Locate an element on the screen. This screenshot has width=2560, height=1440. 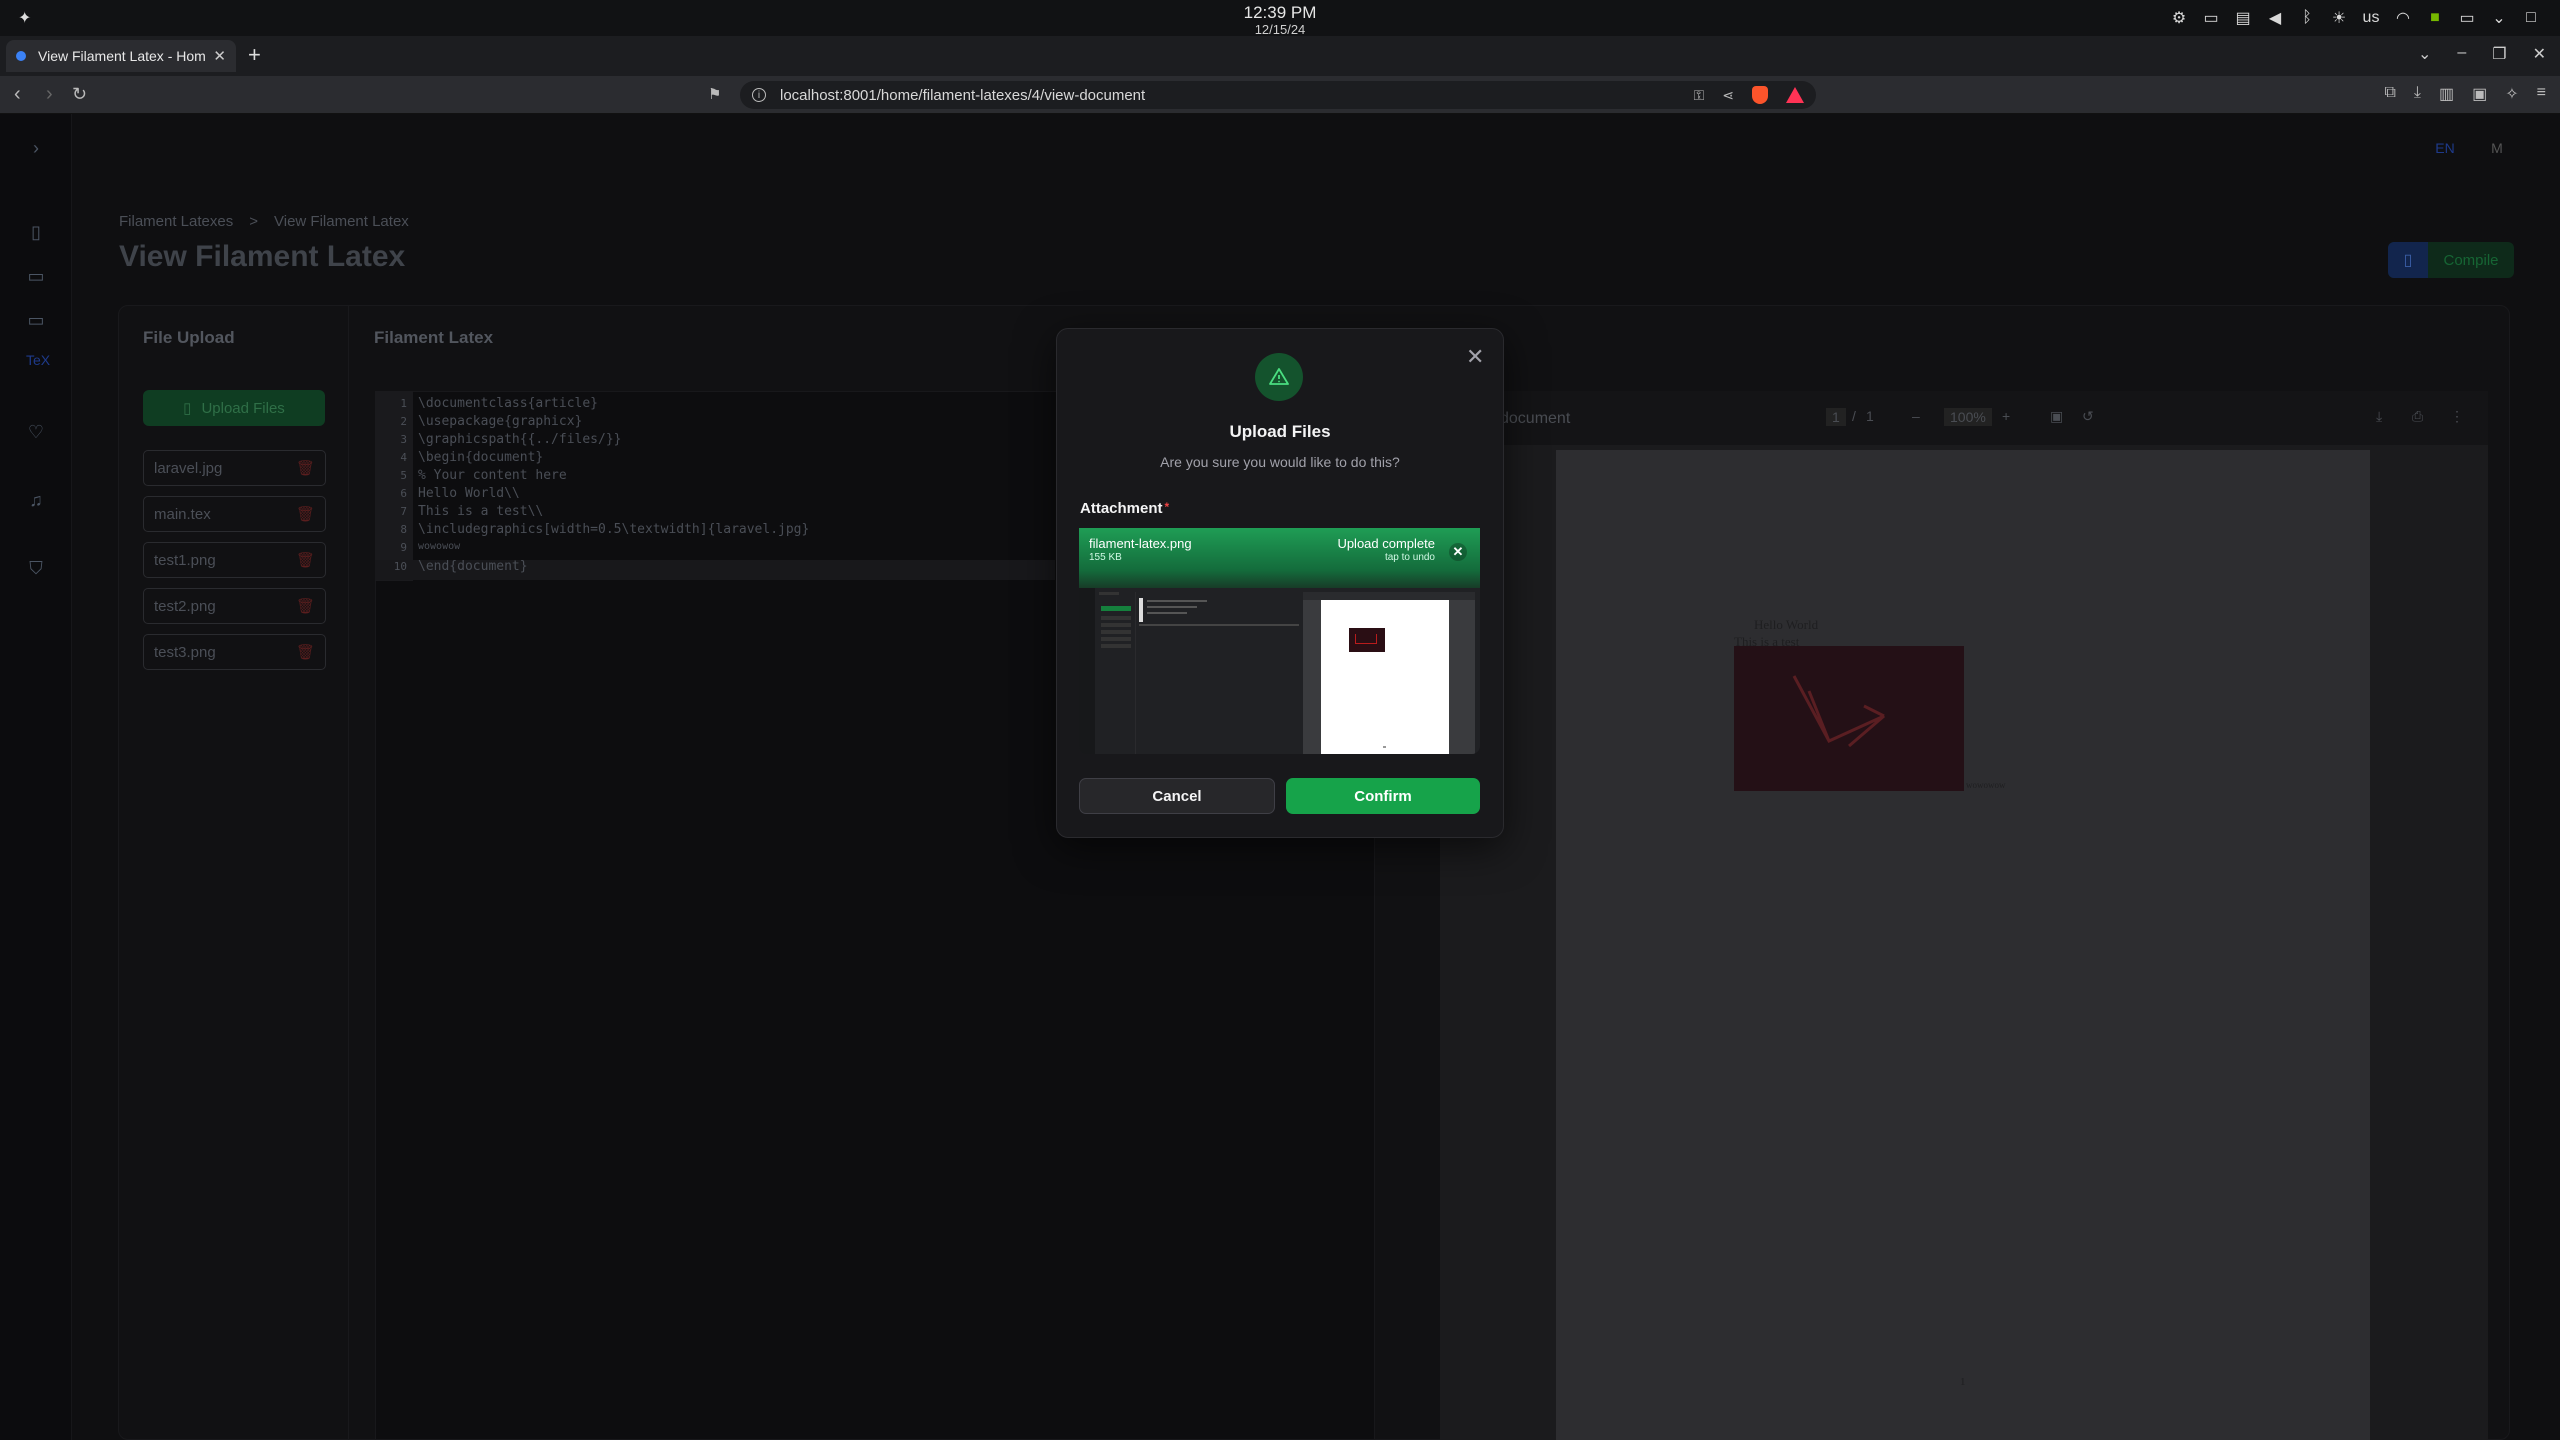
upload-status: Upload complete is located at coordinates (1386, 543).